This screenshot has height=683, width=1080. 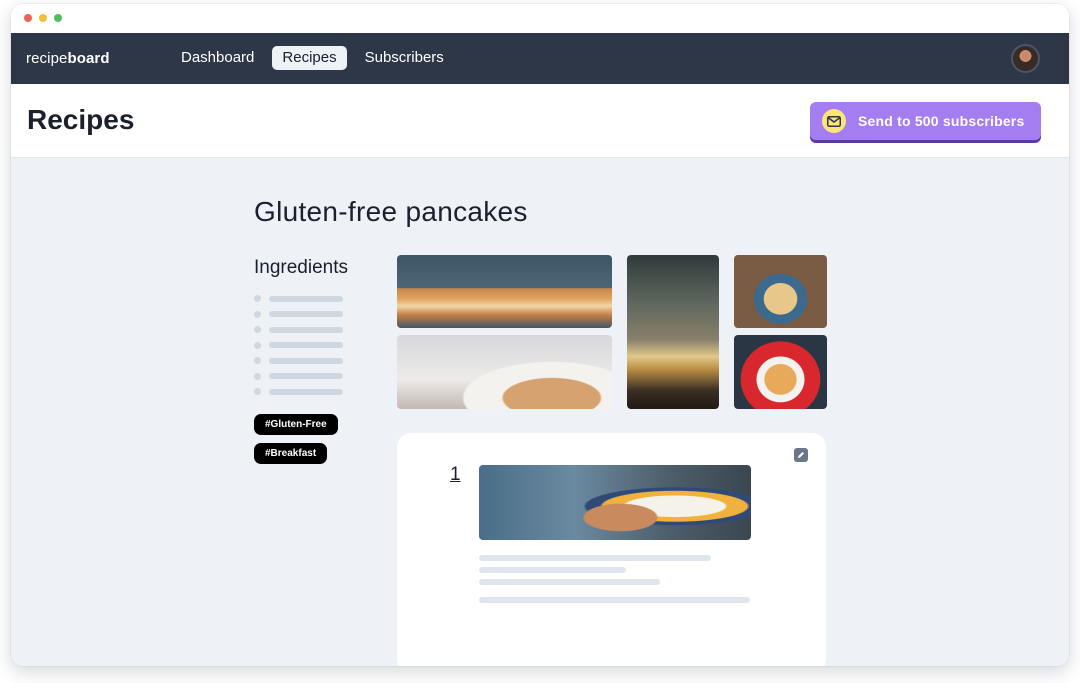 I want to click on nav-dashboard: Dashboard, so click(x=217, y=58).